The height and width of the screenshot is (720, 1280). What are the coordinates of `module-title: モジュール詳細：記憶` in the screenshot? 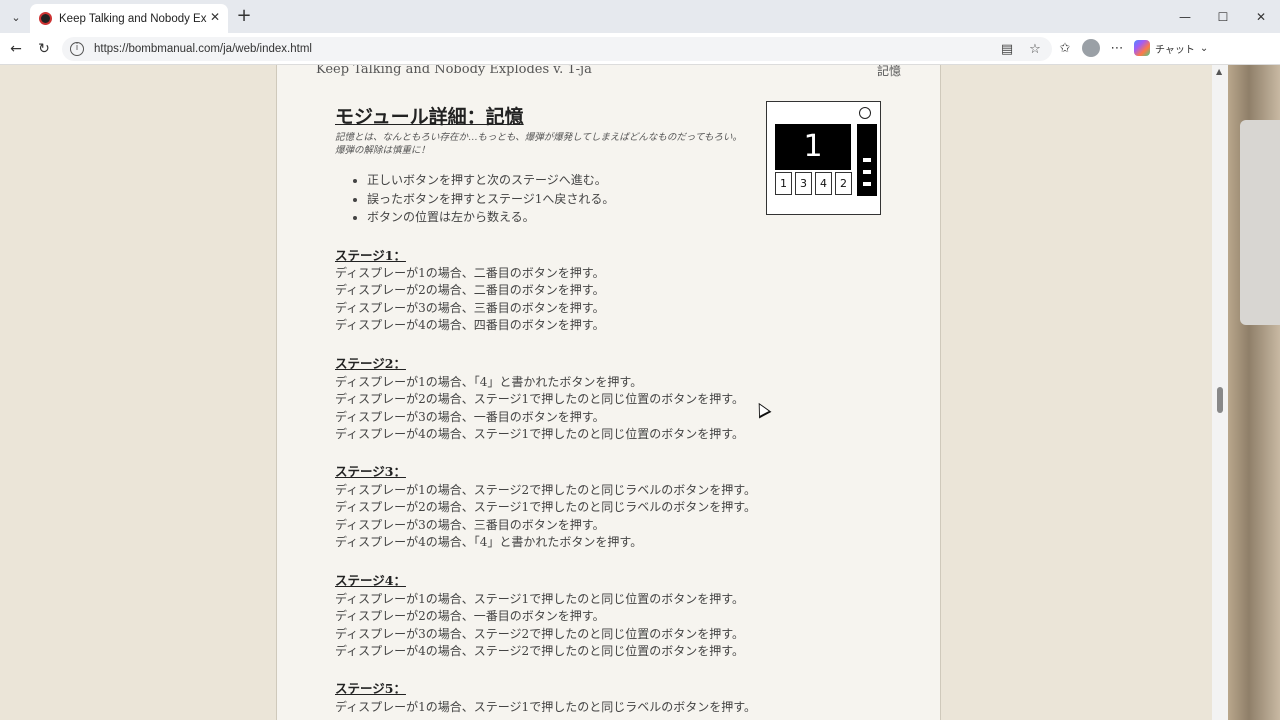 It's located at (429, 117).